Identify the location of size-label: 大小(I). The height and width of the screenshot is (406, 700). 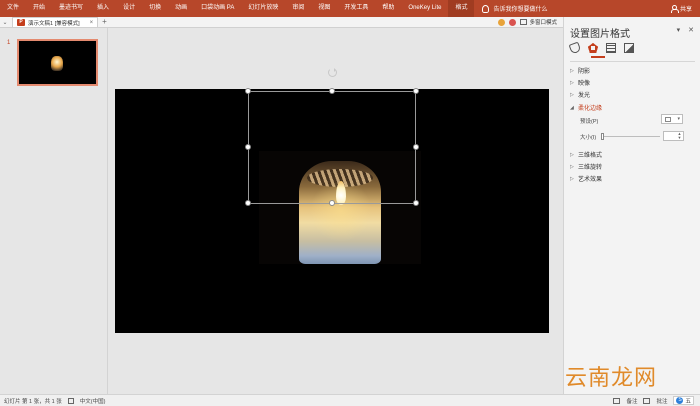
(588, 138).